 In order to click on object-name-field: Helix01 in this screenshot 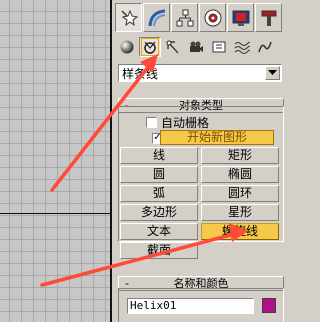, I will do `click(190, 306)`.